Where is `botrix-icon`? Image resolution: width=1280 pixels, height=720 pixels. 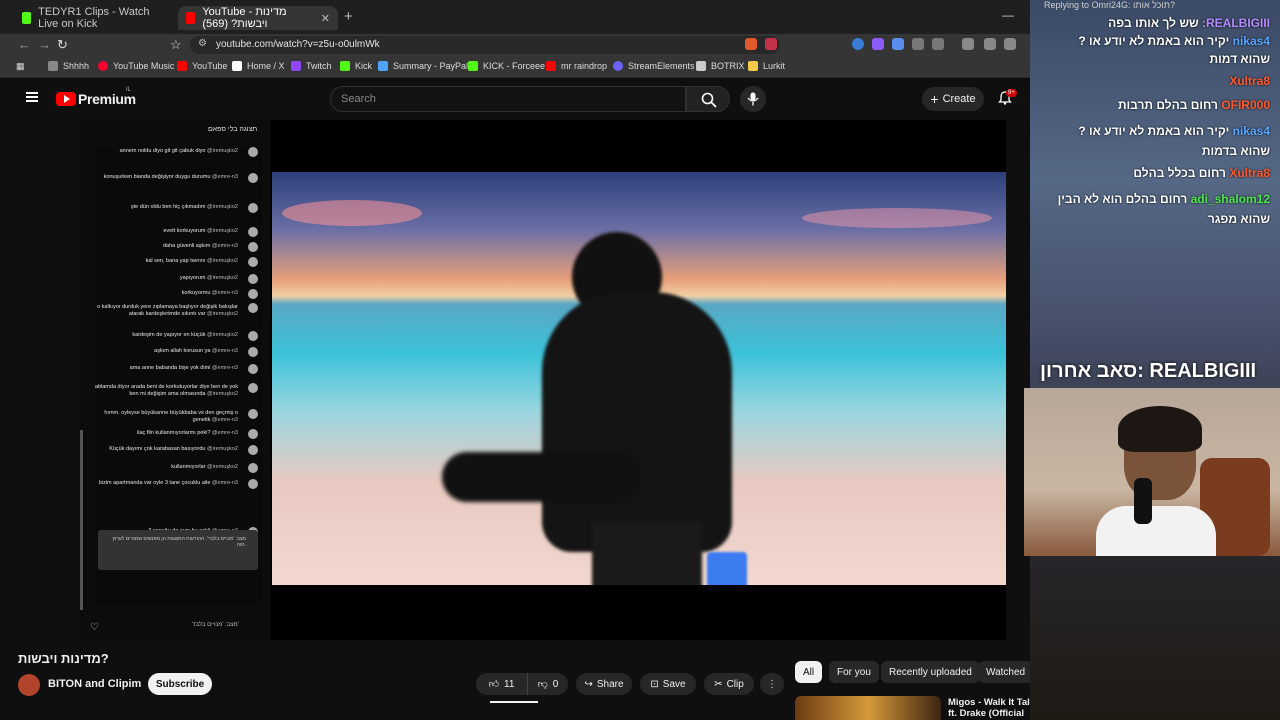
botrix-icon is located at coordinates (701, 66).